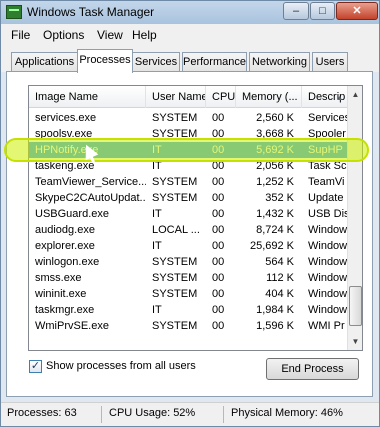 This screenshot has width=380, height=427. What do you see at coordinates (287, 413) in the screenshot?
I see `status-memory: Physical Memory: 46%` at bounding box center [287, 413].